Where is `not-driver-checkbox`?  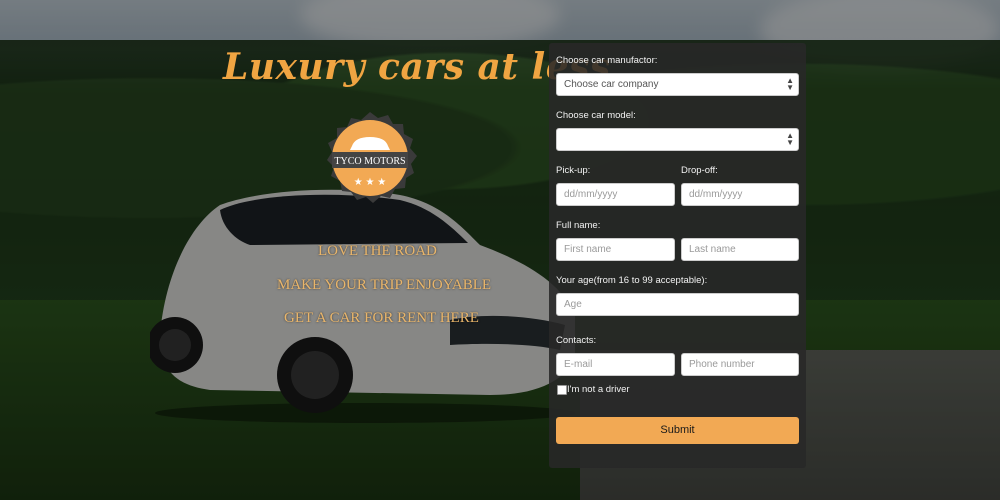 not-driver-checkbox is located at coordinates (562, 390).